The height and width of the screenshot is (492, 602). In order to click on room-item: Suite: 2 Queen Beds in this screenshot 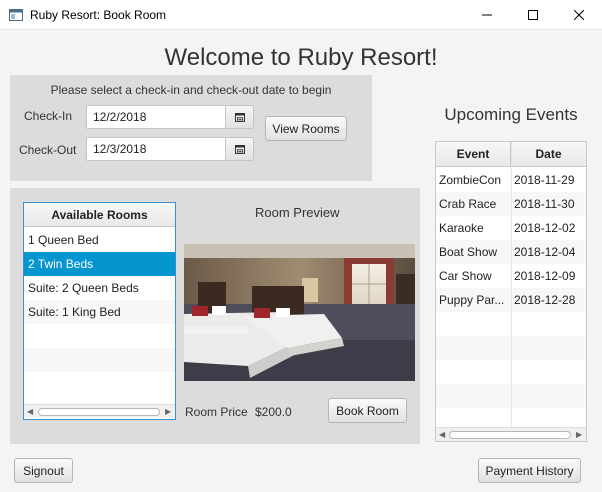, I will do `click(99, 288)`.